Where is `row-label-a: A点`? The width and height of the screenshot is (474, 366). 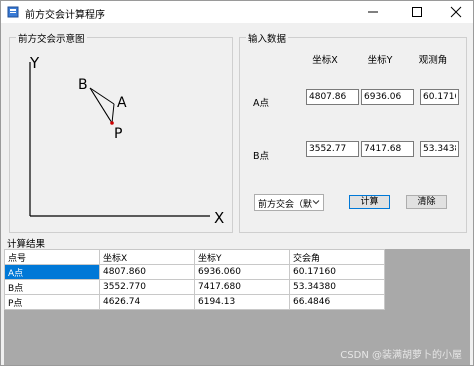
row-label-a: A点 is located at coordinates (261, 103).